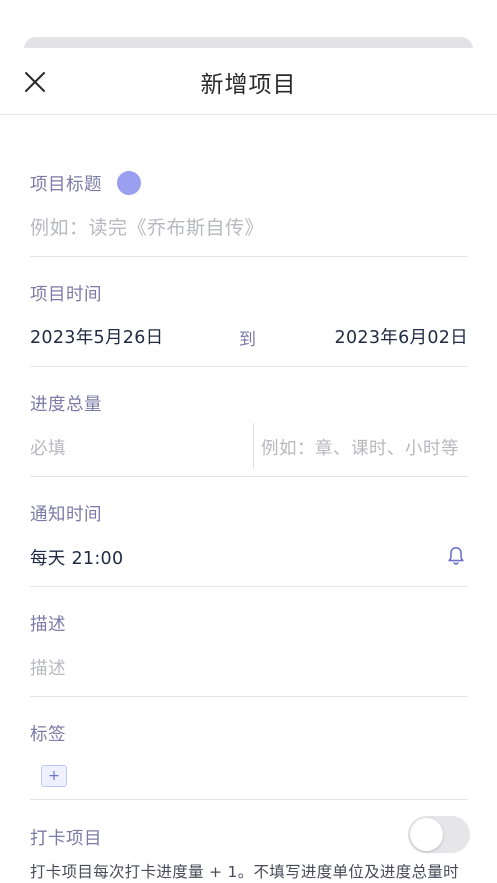  Describe the element at coordinates (66, 295) in the screenshot. I see `time-label: 项目时间` at that location.